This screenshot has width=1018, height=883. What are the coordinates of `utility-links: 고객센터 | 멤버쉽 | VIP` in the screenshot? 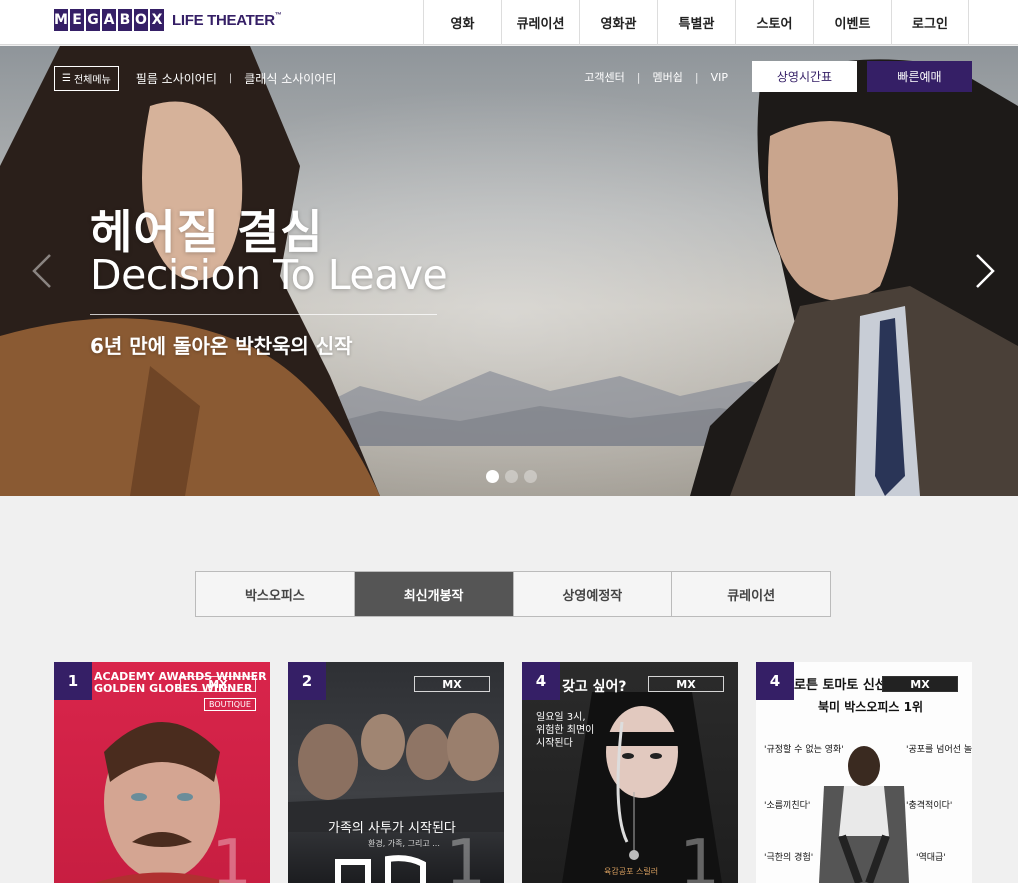 It's located at (656, 77).